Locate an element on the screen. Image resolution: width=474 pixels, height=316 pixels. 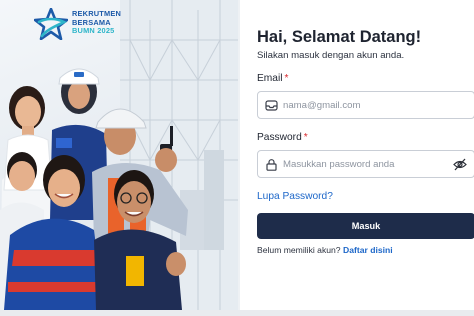
register-prompt: Belum memiliki akun? Daftar disini is located at coordinates (325, 250).